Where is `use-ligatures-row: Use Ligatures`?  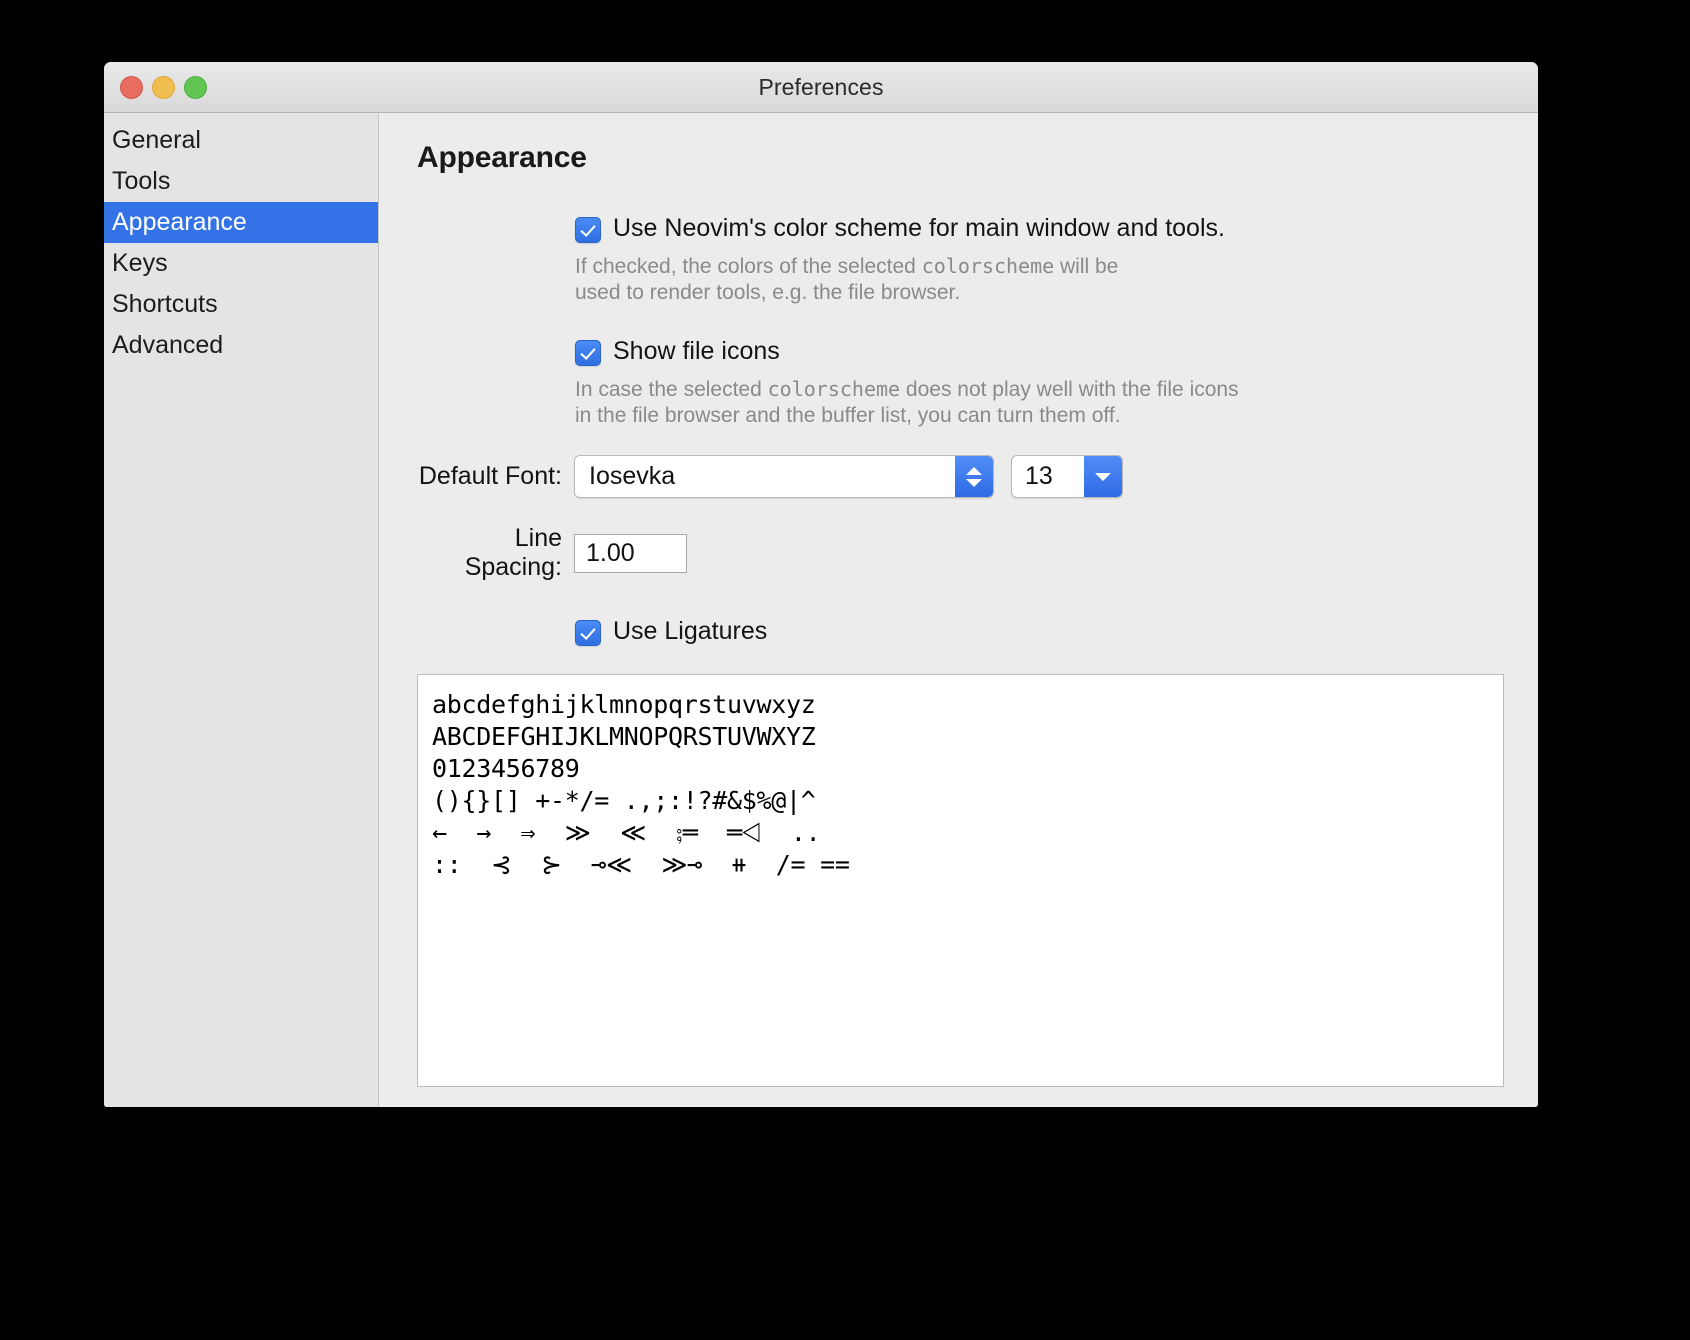 use-ligatures-row: Use Ligatures is located at coordinates (1039, 631).